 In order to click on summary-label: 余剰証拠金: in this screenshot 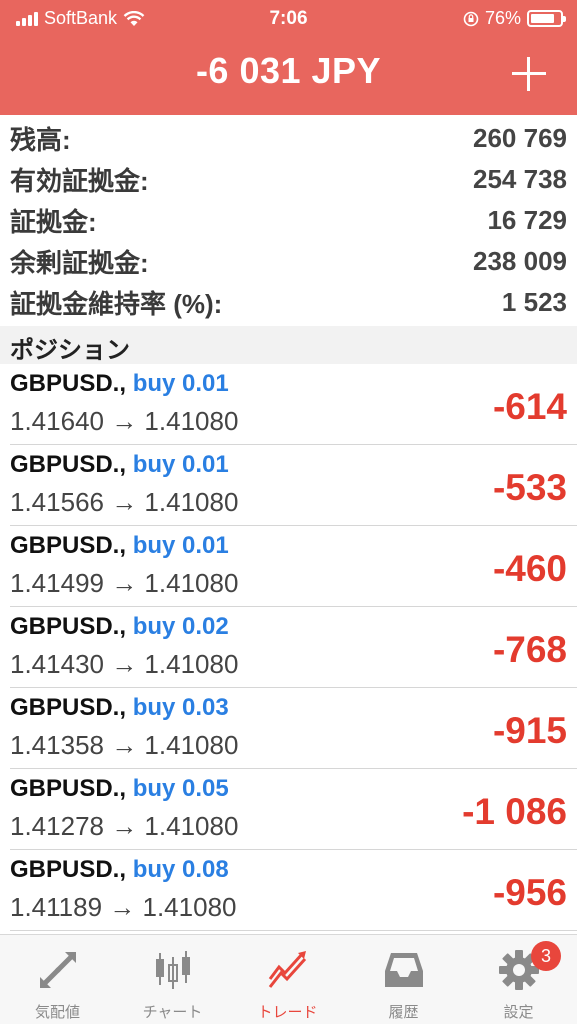, I will do `click(79, 263)`.